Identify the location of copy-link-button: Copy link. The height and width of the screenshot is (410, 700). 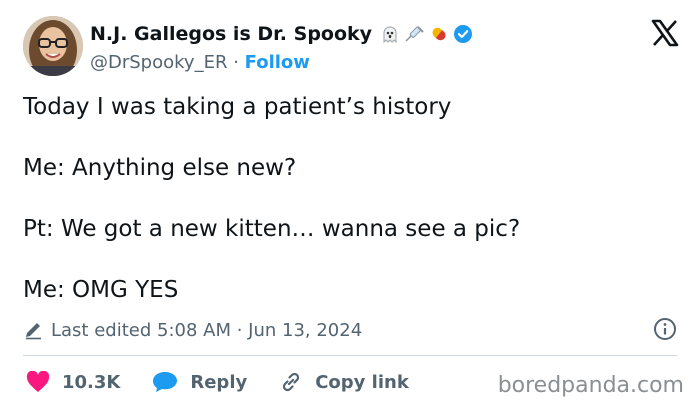
(344, 382).